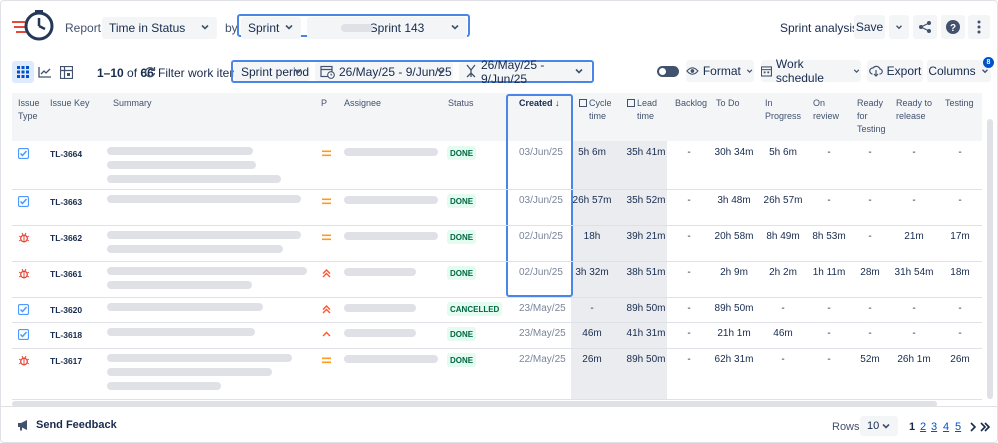 This screenshot has height=443, width=998. What do you see at coordinates (326, 309) in the screenshot?
I see `priority-highest-icon` at bounding box center [326, 309].